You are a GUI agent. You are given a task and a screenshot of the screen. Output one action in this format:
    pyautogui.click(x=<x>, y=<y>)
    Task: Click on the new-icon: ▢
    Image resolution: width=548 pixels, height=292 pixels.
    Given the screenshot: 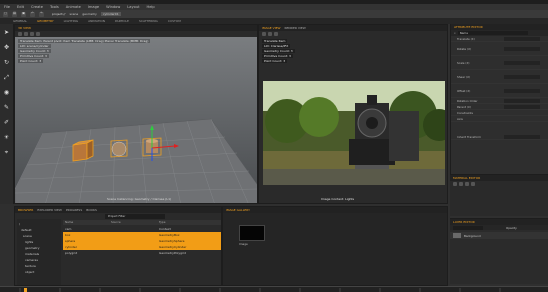 What is the action you would take?
    pyautogui.click(x=5, y=14)
    